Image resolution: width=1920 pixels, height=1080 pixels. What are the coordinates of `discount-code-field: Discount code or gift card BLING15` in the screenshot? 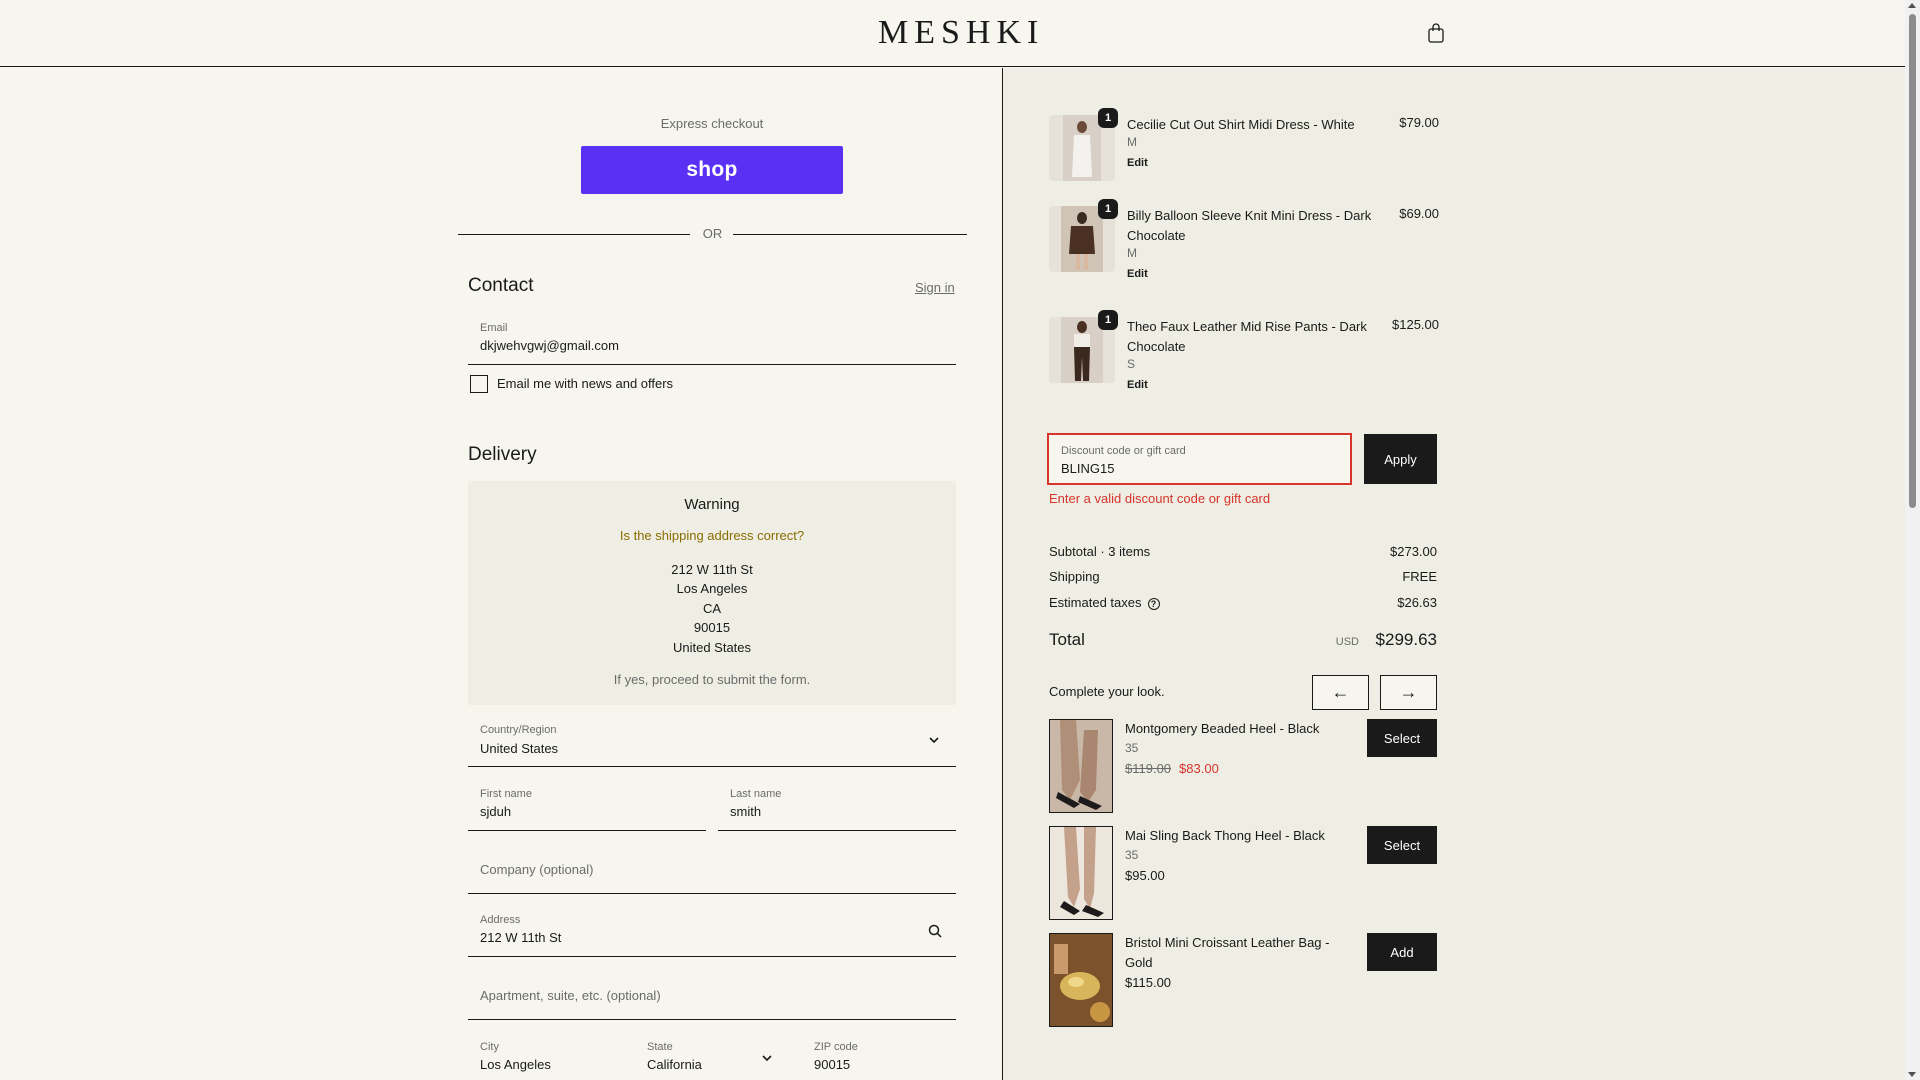 It's located at (1199, 459).